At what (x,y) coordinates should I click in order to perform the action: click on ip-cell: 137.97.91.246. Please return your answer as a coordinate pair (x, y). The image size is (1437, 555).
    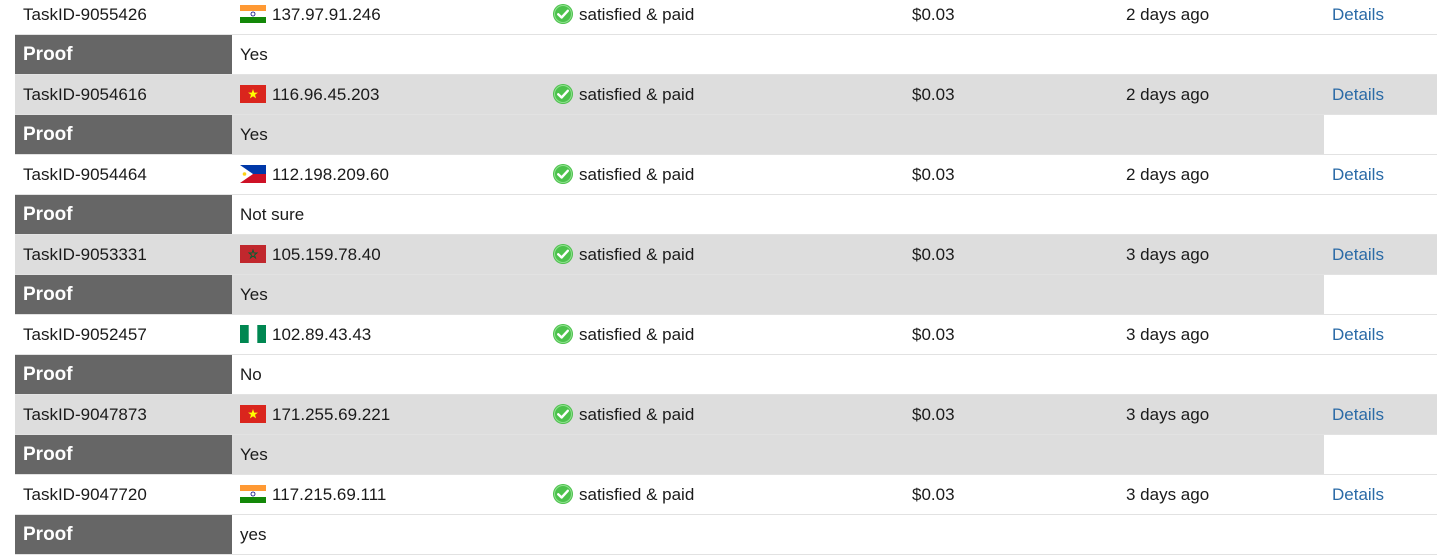
    Looking at the image, I should click on (310, 17).